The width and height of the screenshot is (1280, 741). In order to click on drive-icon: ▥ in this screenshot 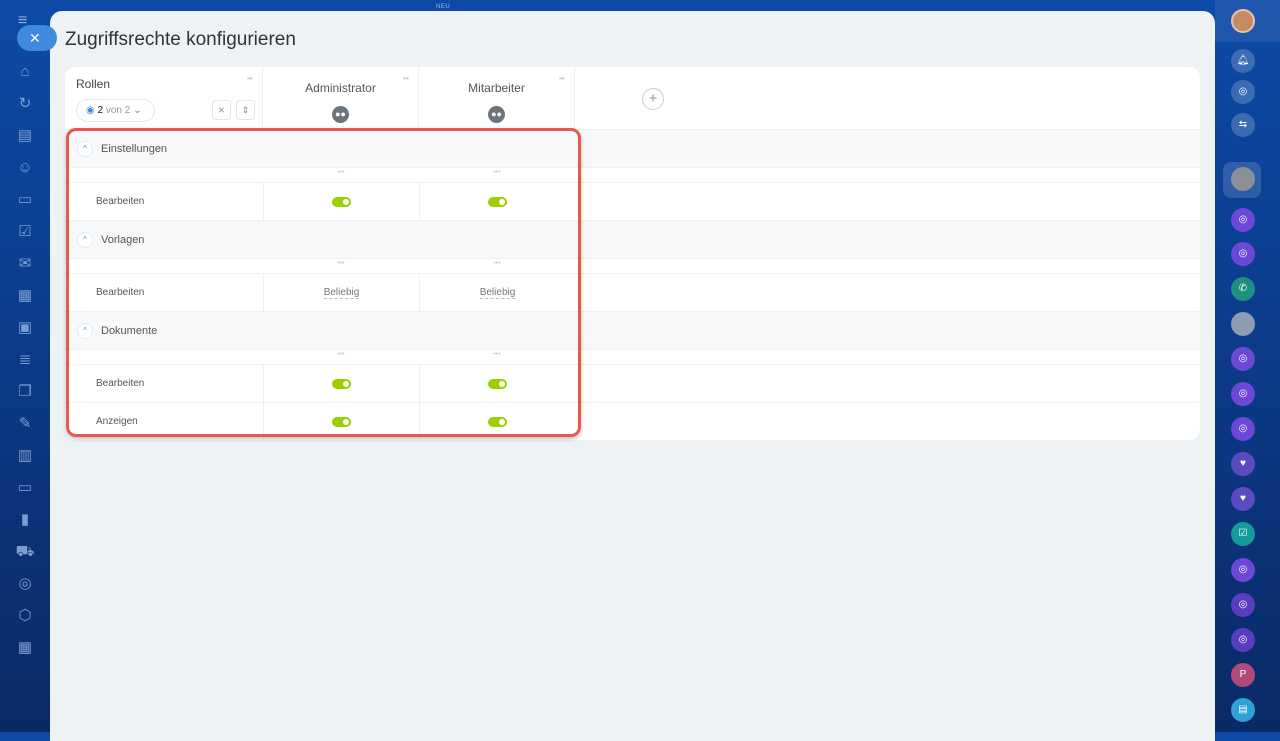, I will do `click(25, 456)`.